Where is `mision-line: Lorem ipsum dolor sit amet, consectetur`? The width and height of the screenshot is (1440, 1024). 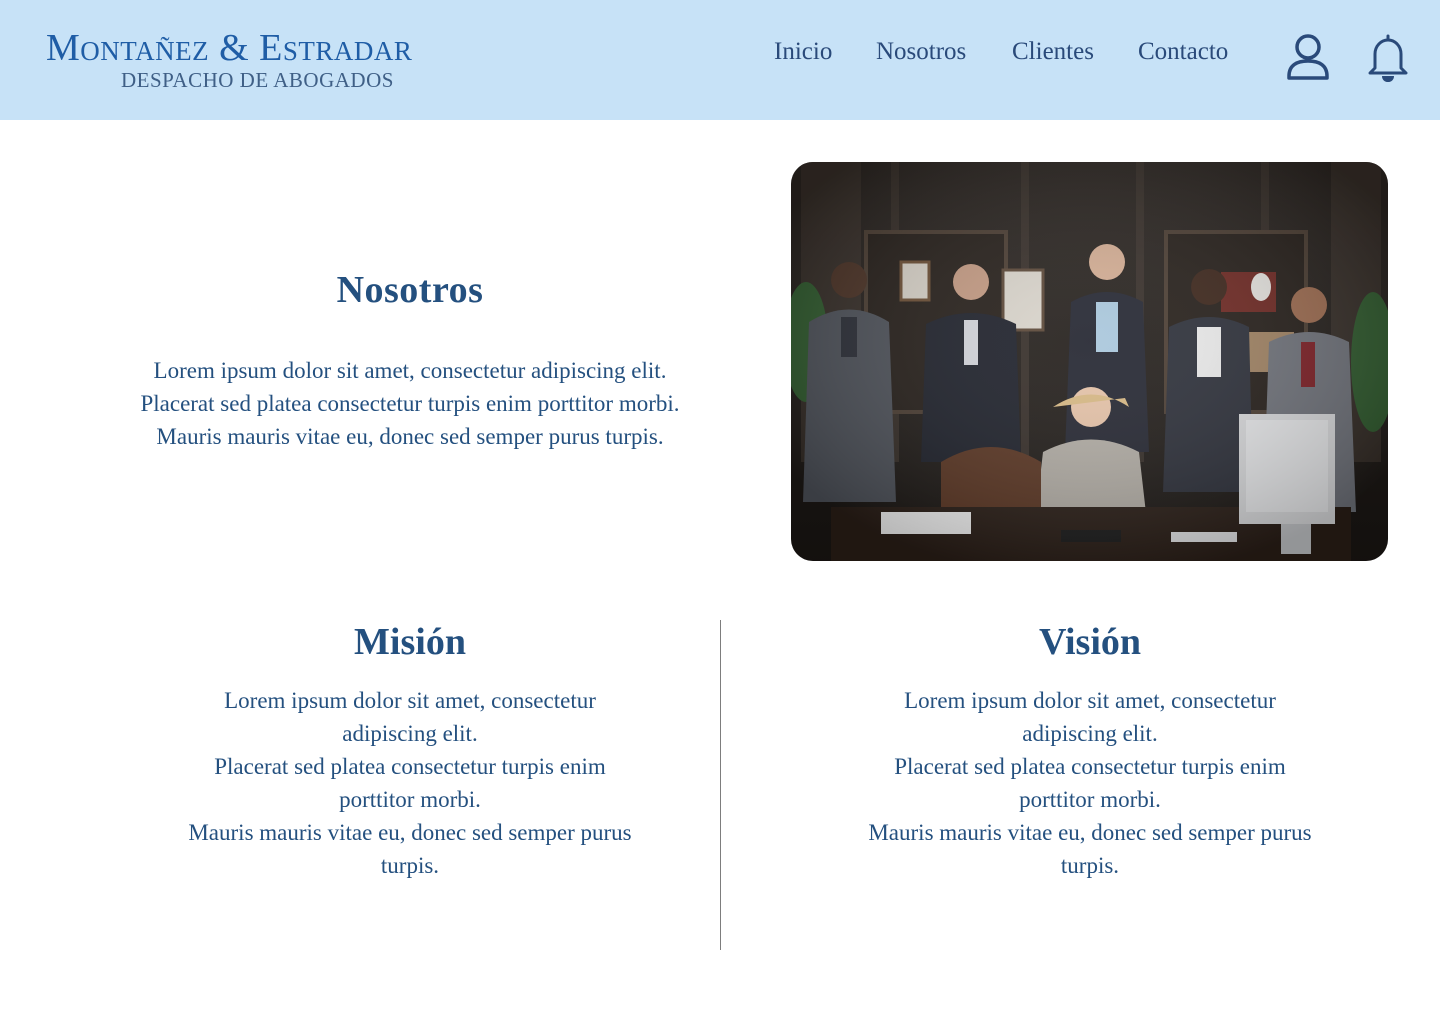
mision-line: Lorem ipsum dolor sit amet, consectetur is located at coordinates (410, 700).